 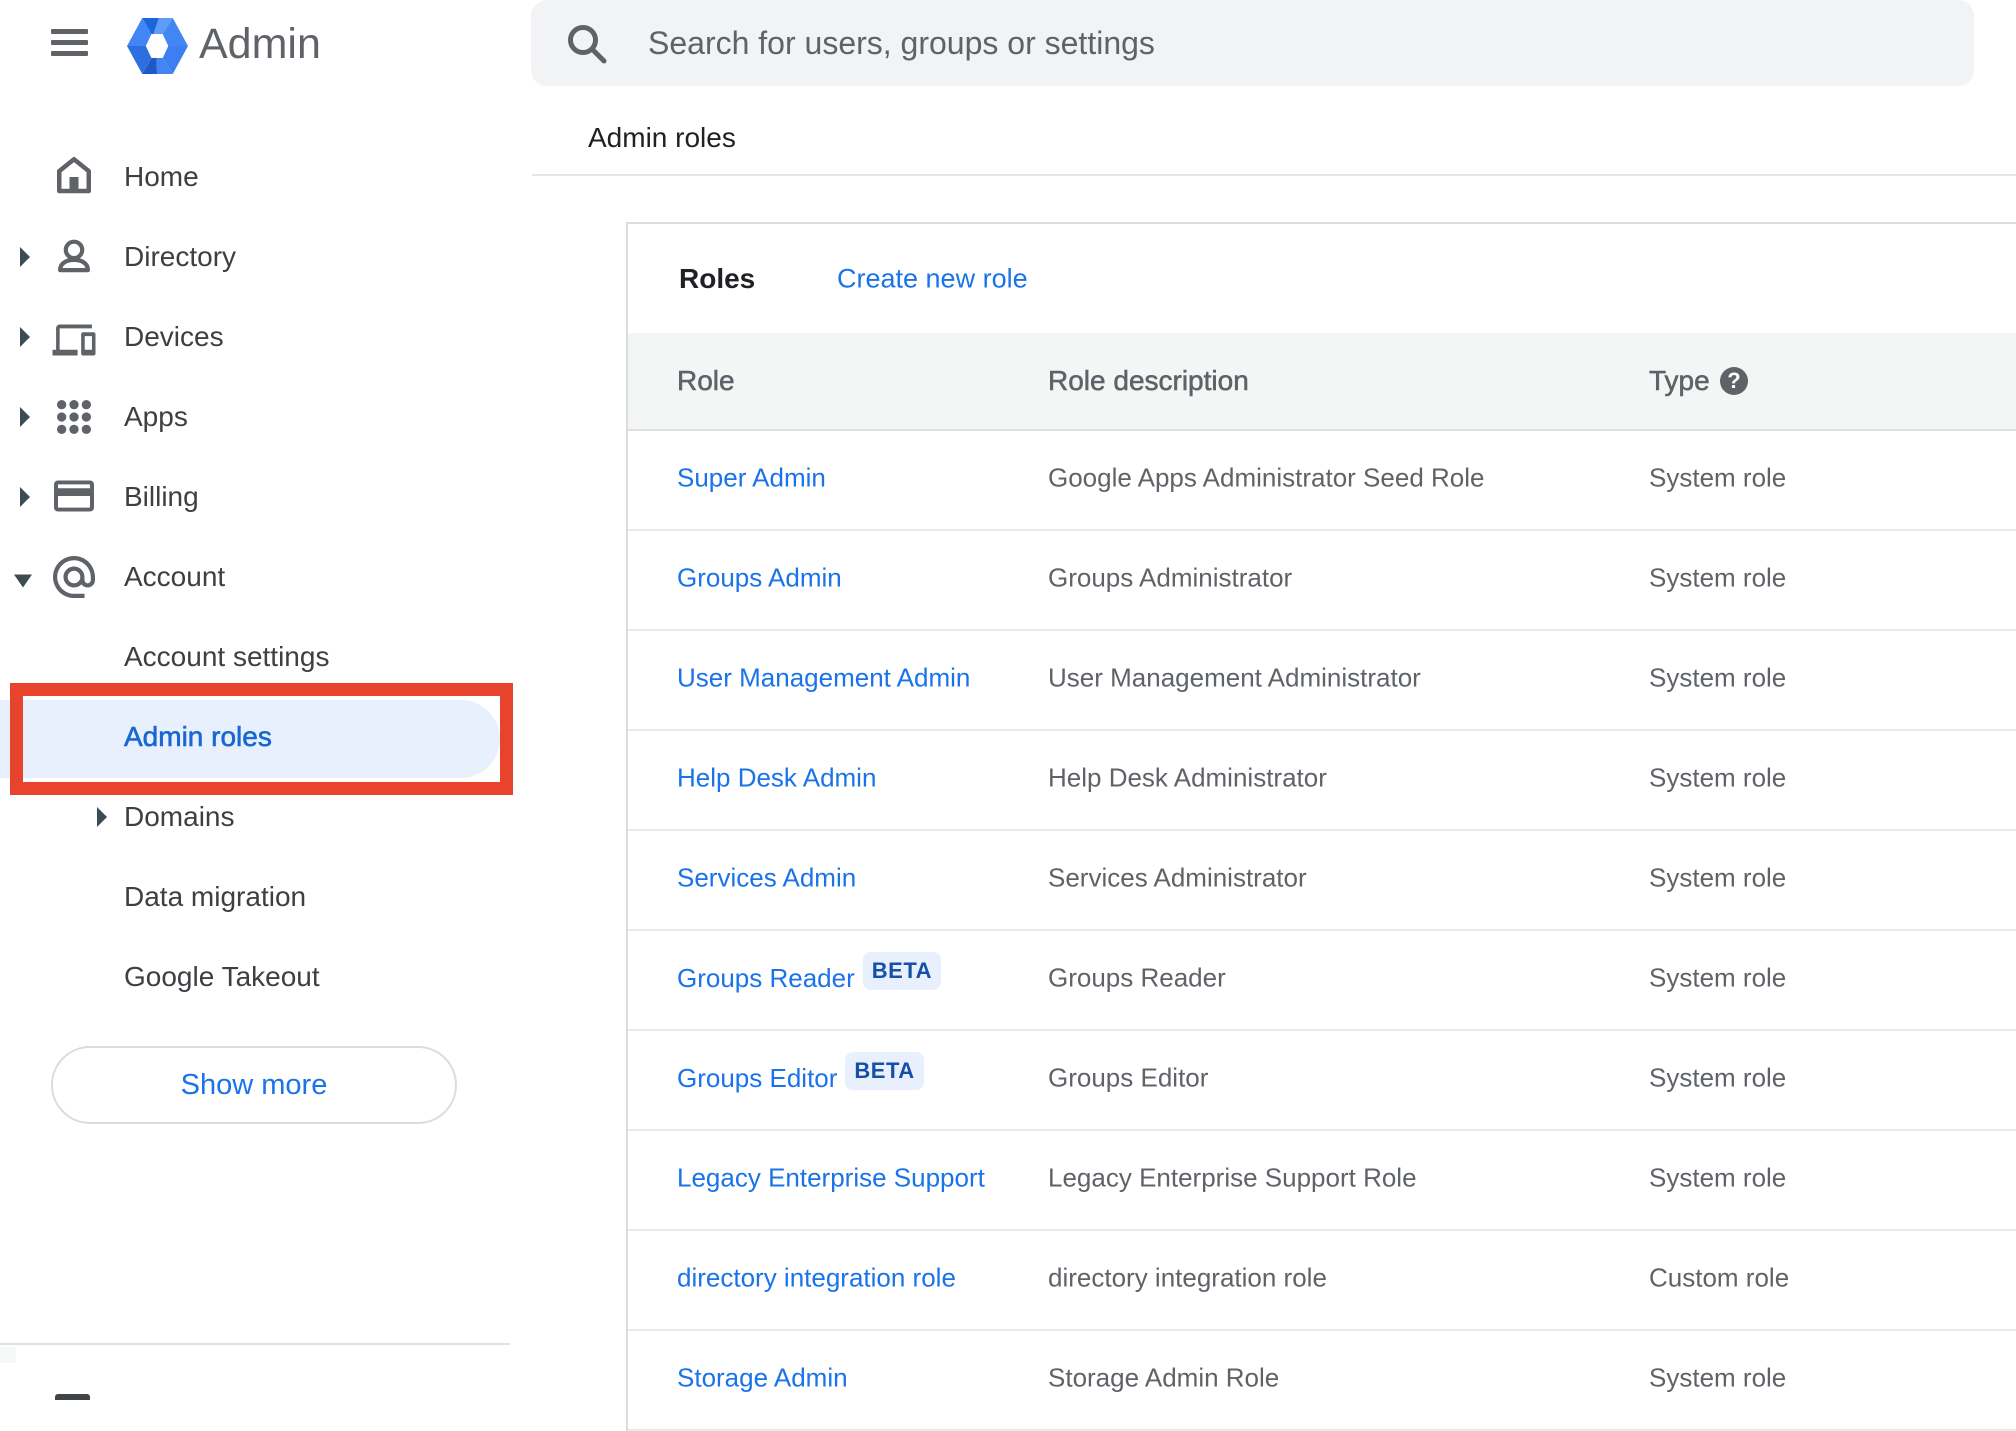 I want to click on role-link: User Management Admin, so click(x=823, y=678).